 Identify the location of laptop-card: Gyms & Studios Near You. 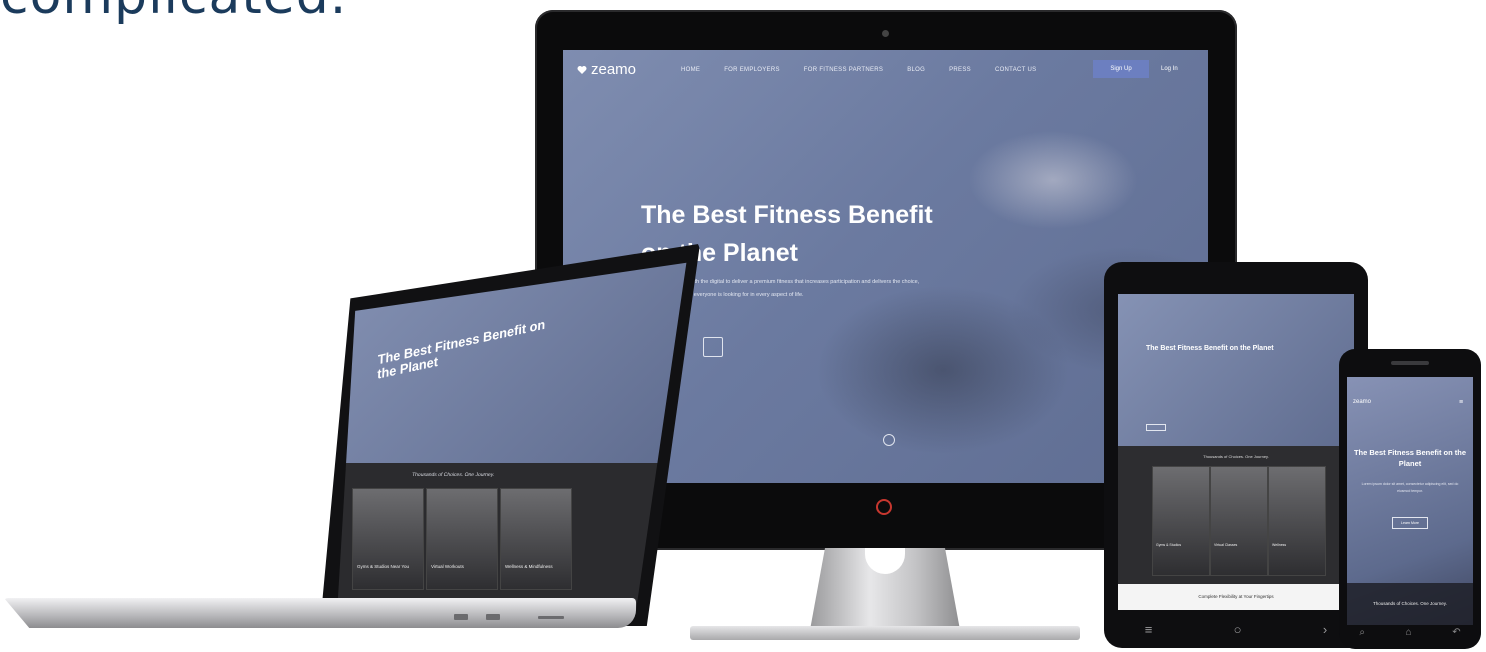
(388, 539).